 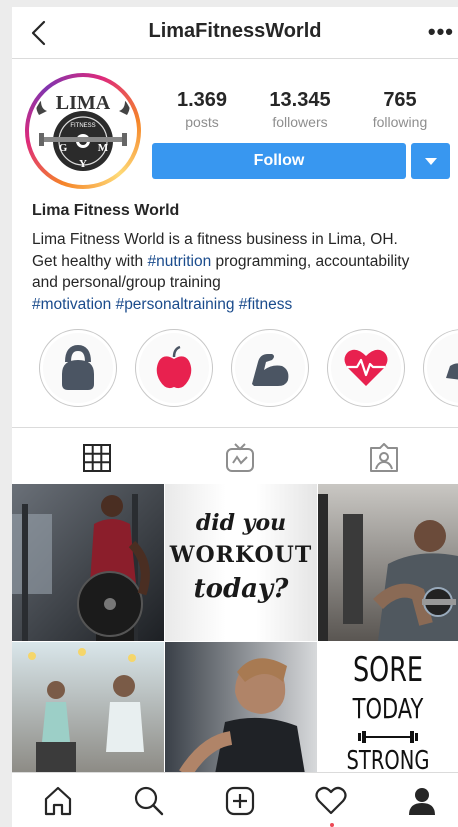 What do you see at coordinates (388, 760) in the screenshot?
I see `quote-line-3: STRONG` at bounding box center [388, 760].